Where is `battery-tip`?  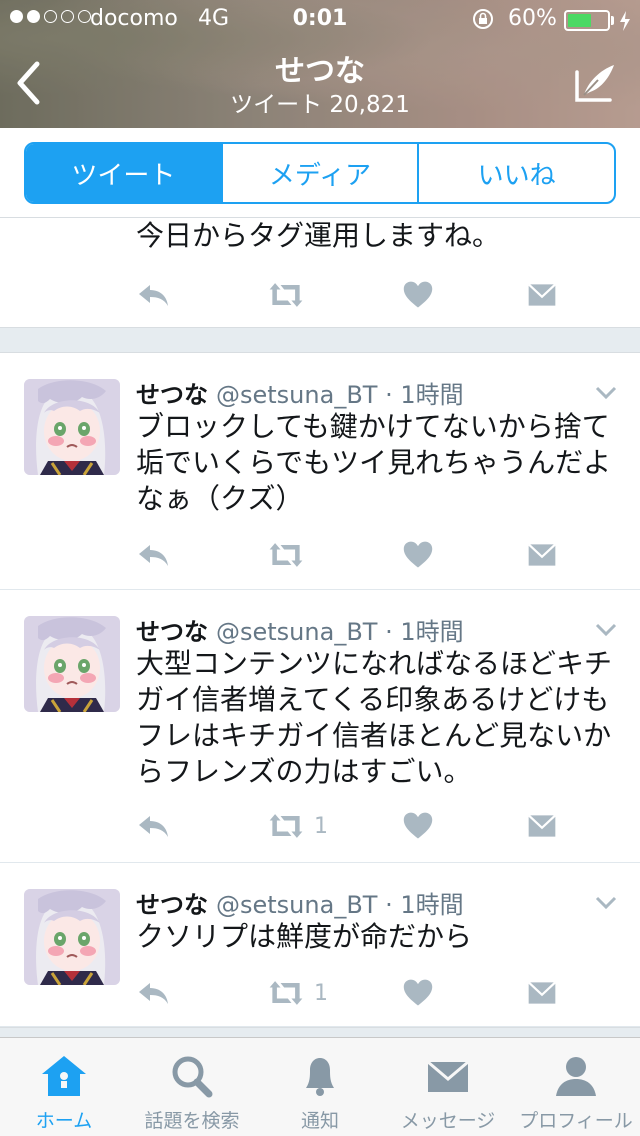
battery-tip is located at coordinates (612, 20).